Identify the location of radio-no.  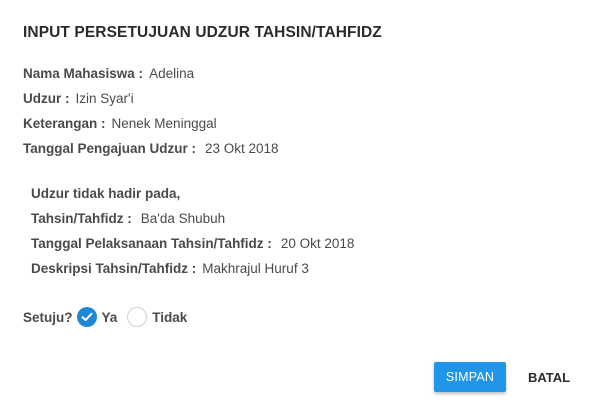
(137, 317).